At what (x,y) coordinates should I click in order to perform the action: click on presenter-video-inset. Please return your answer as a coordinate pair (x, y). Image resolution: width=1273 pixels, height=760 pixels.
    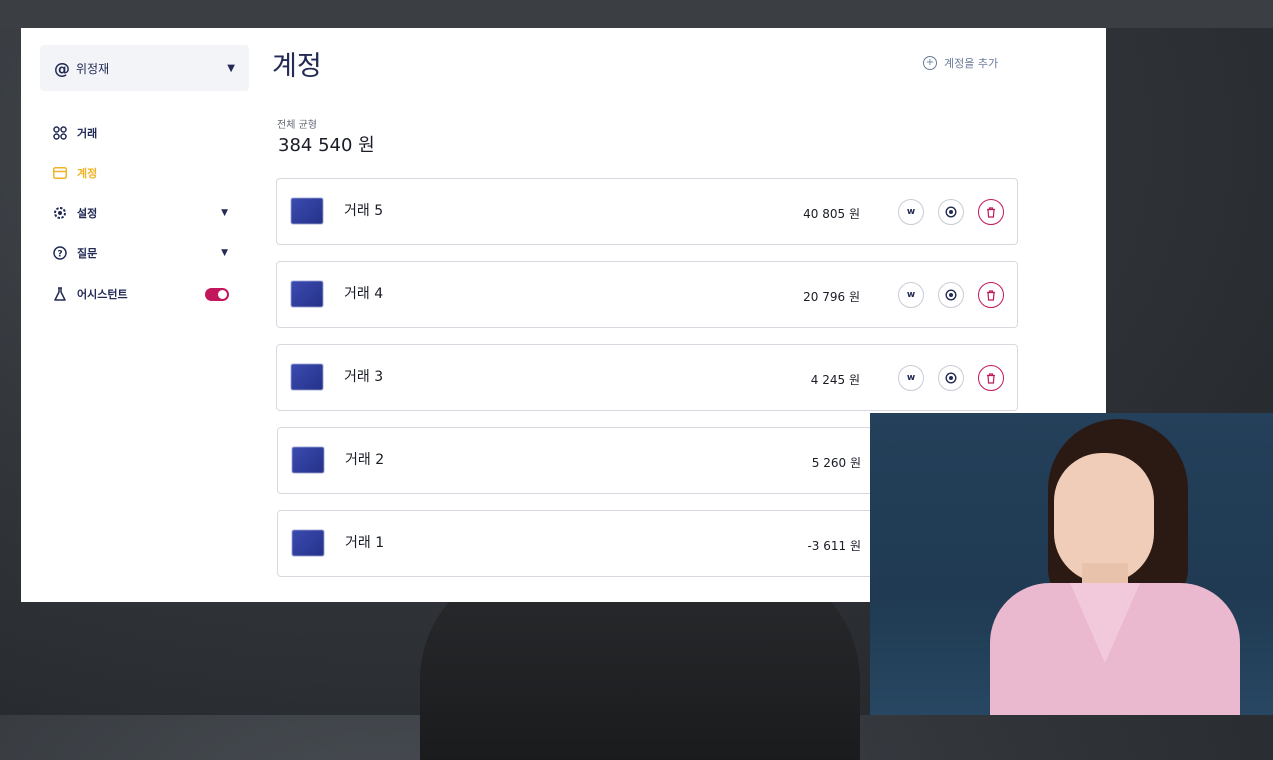
    Looking at the image, I should click on (1071, 564).